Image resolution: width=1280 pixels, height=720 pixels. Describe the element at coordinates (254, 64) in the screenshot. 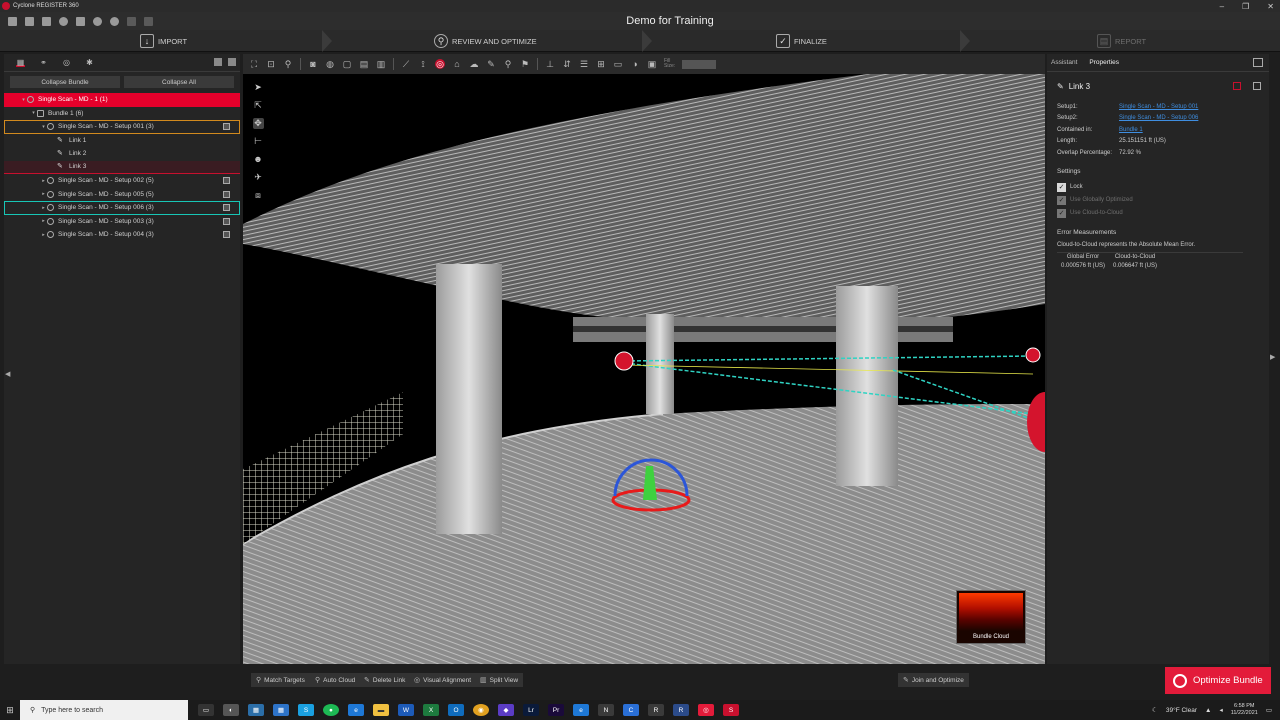

I see `fit-view-icon: ⛶` at that location.